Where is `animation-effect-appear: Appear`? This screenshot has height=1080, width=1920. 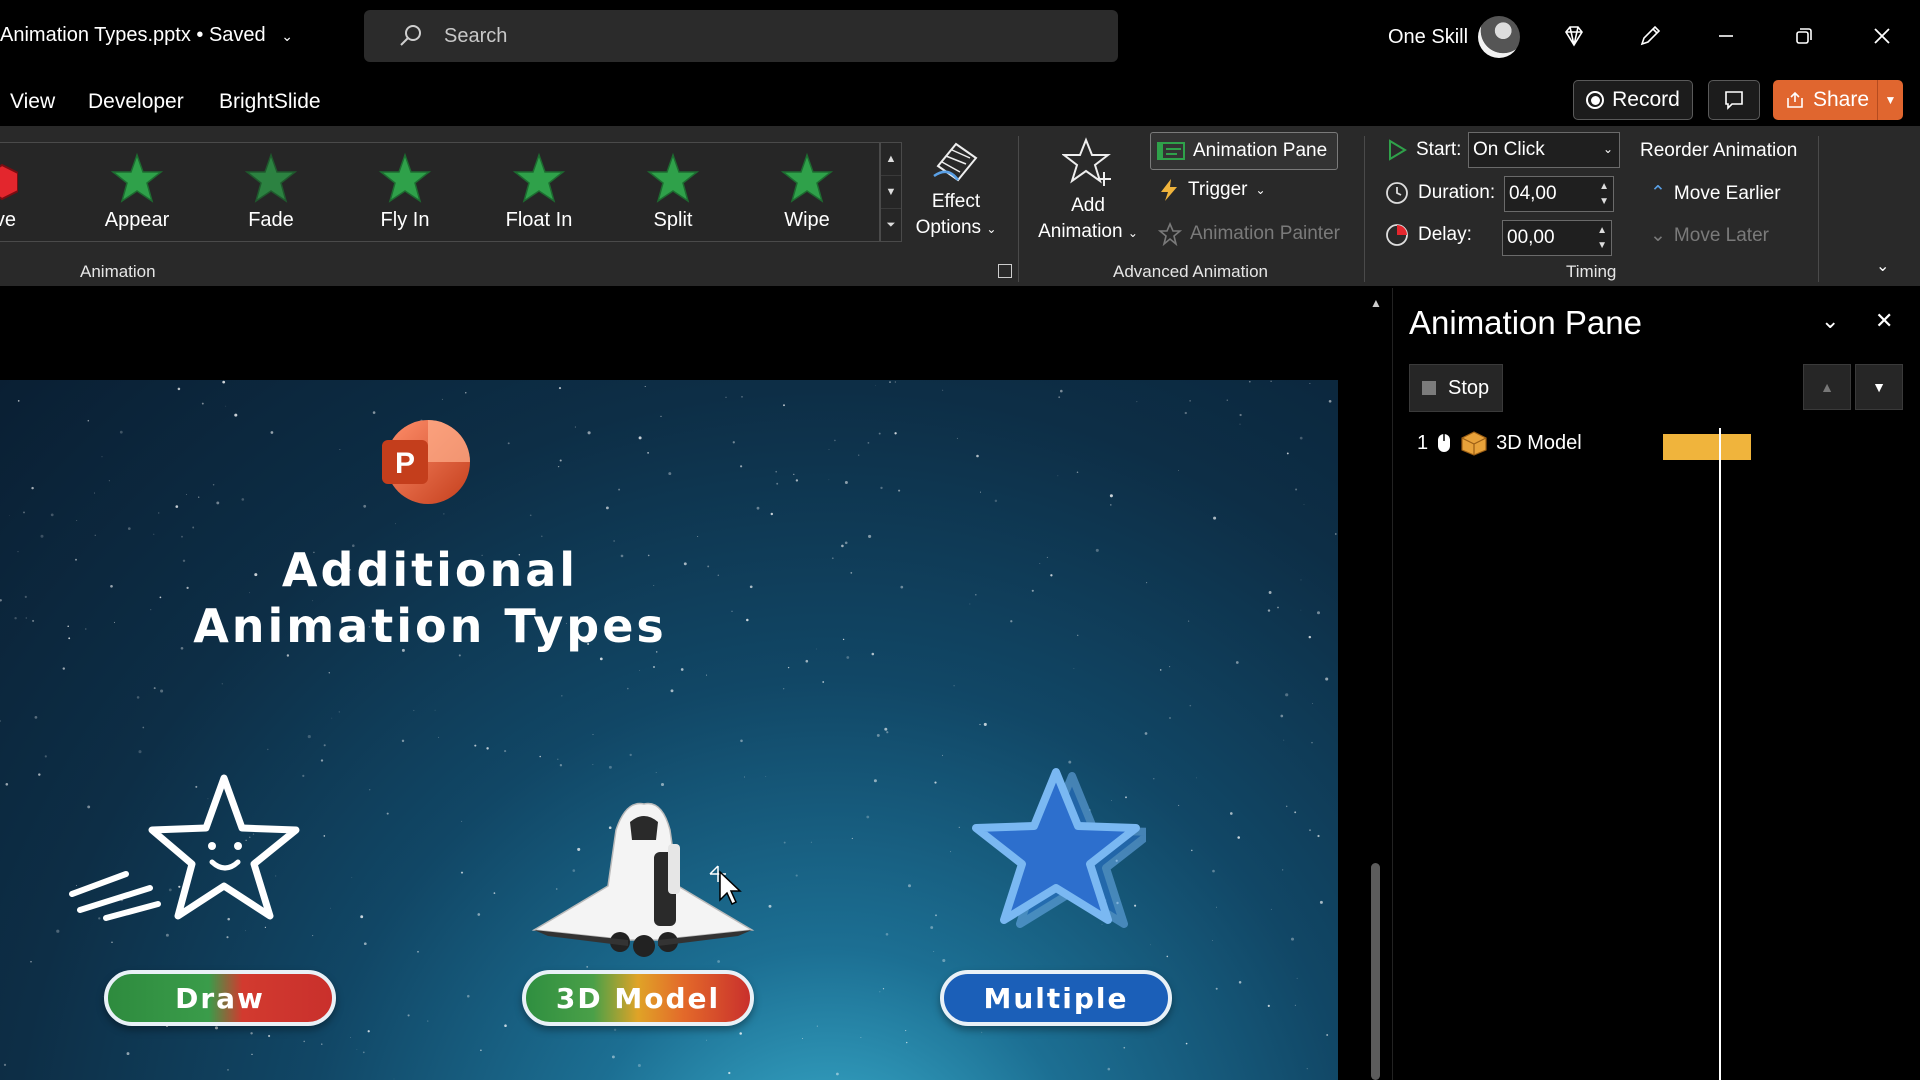 animation-effect-appear: Appear is located at coordinates (137, 196).